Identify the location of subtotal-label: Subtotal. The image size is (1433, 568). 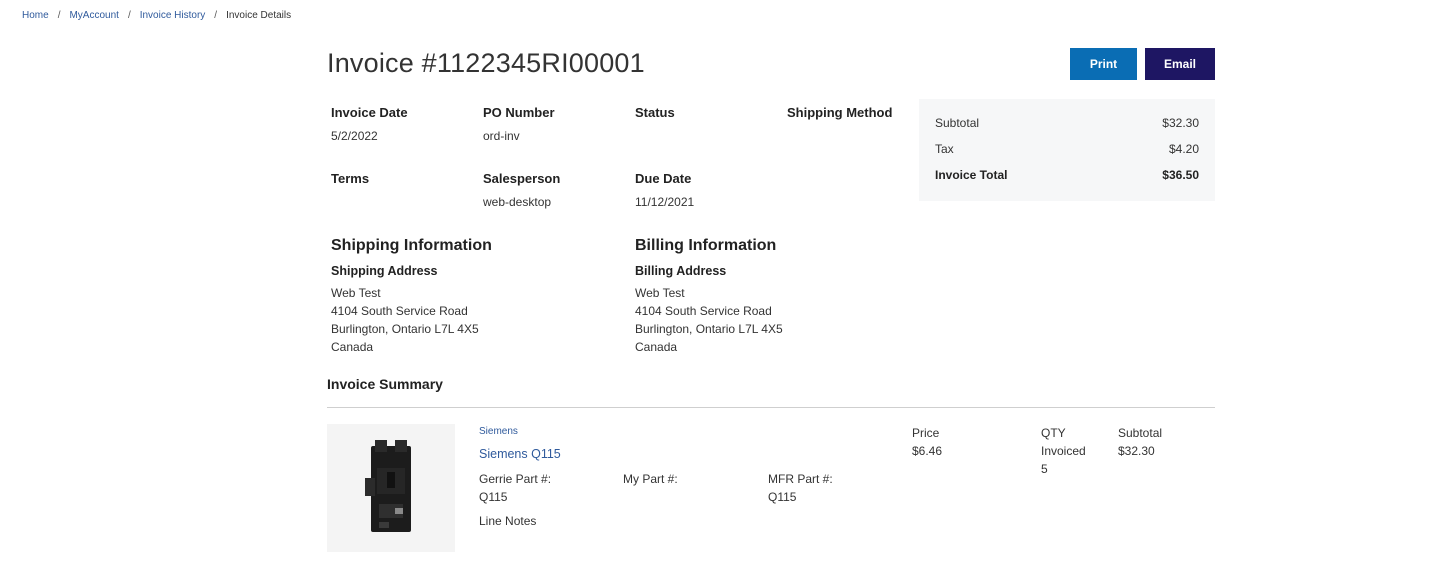
(957, 123).